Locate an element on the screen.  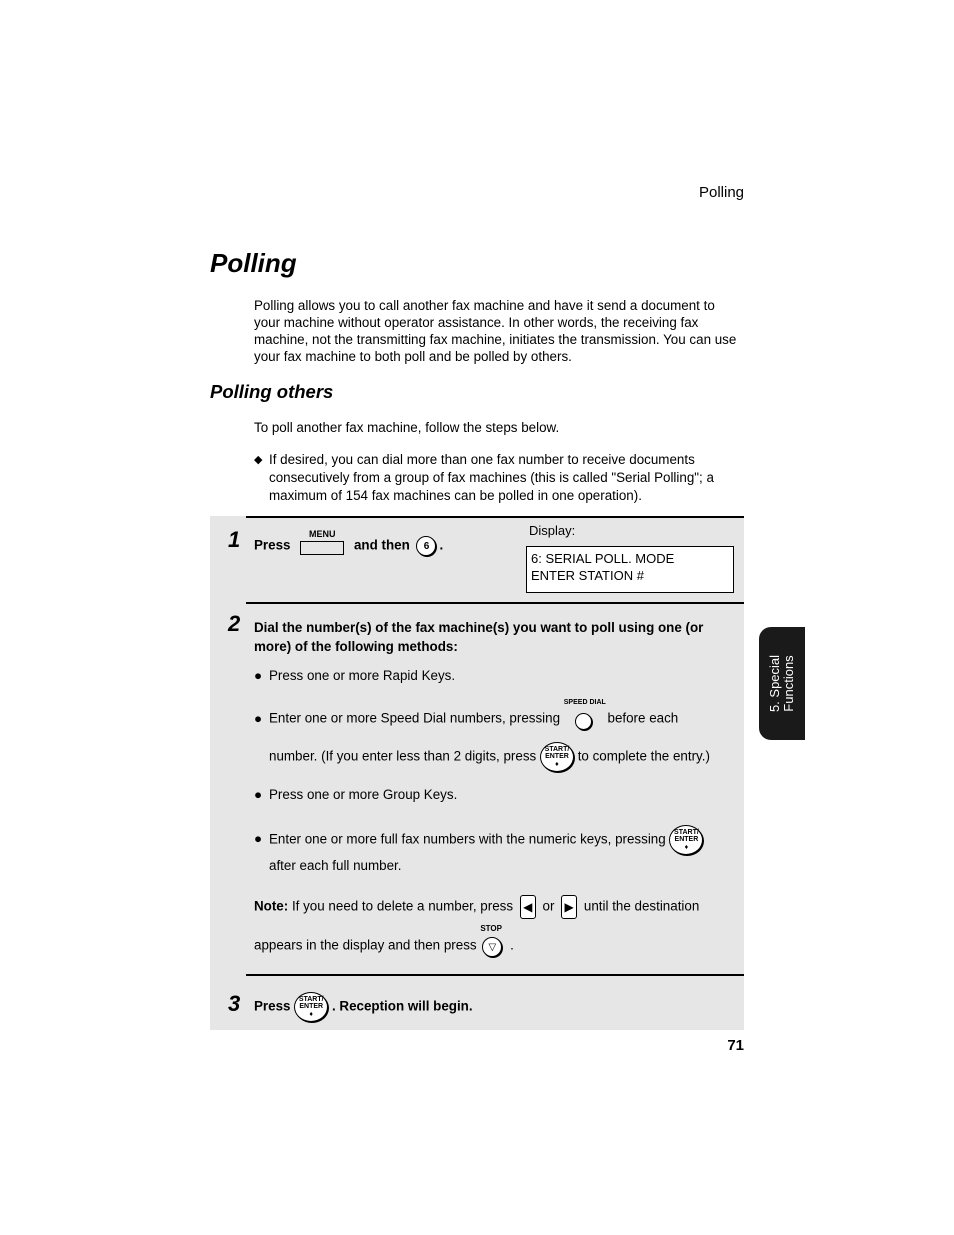
and-then-text: and then is located at coordinates (381, 545).